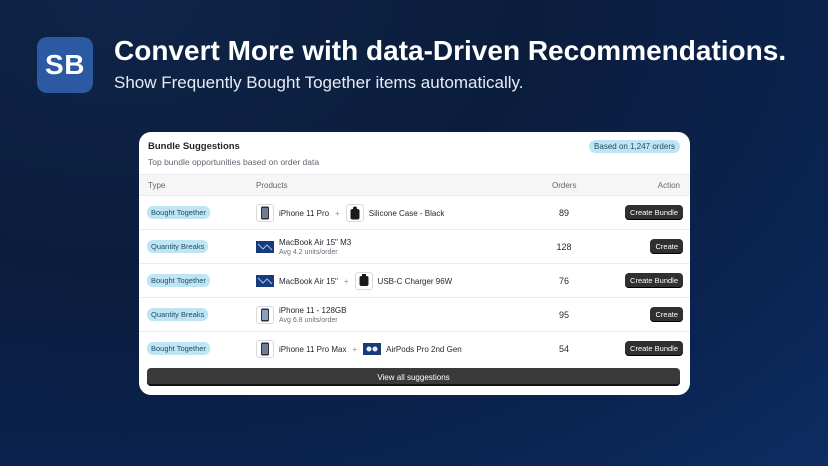 The image size is (828, 466). What do you see at coordinates (564, 247) in the screenshot?
I see `orders-value: 128` at bounding box center [564, 247].